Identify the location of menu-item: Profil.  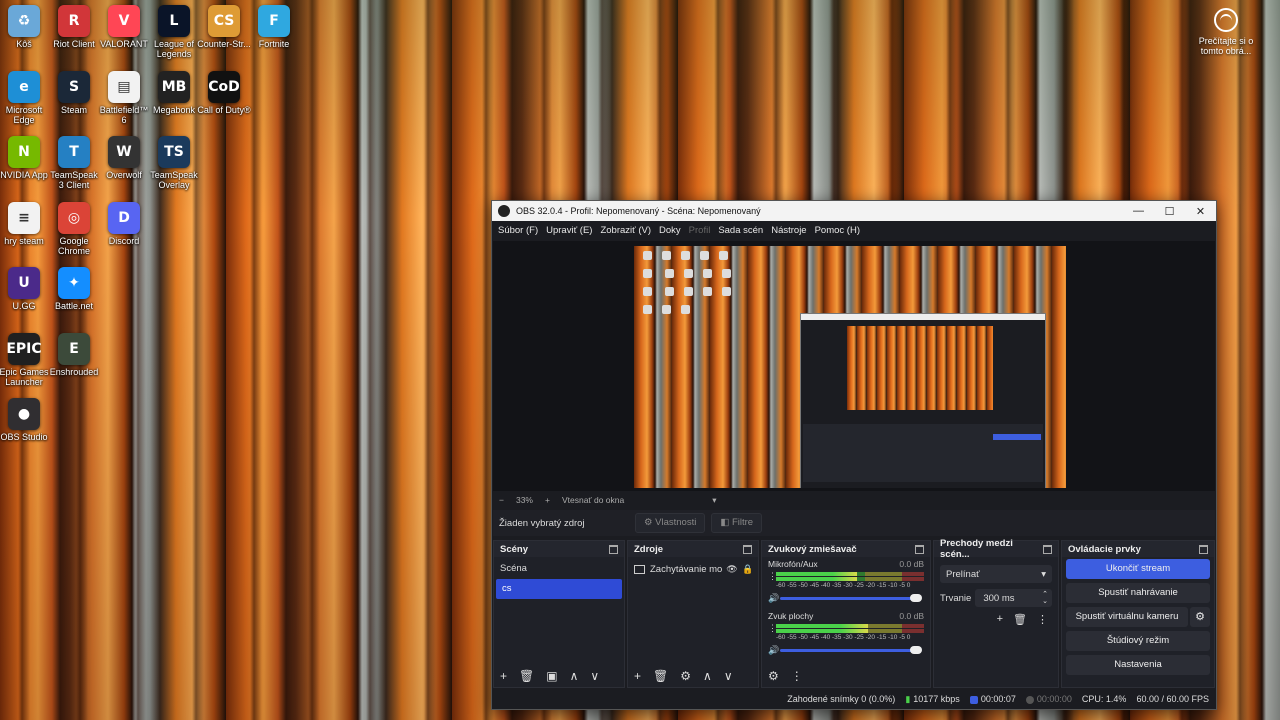
(702, 230).